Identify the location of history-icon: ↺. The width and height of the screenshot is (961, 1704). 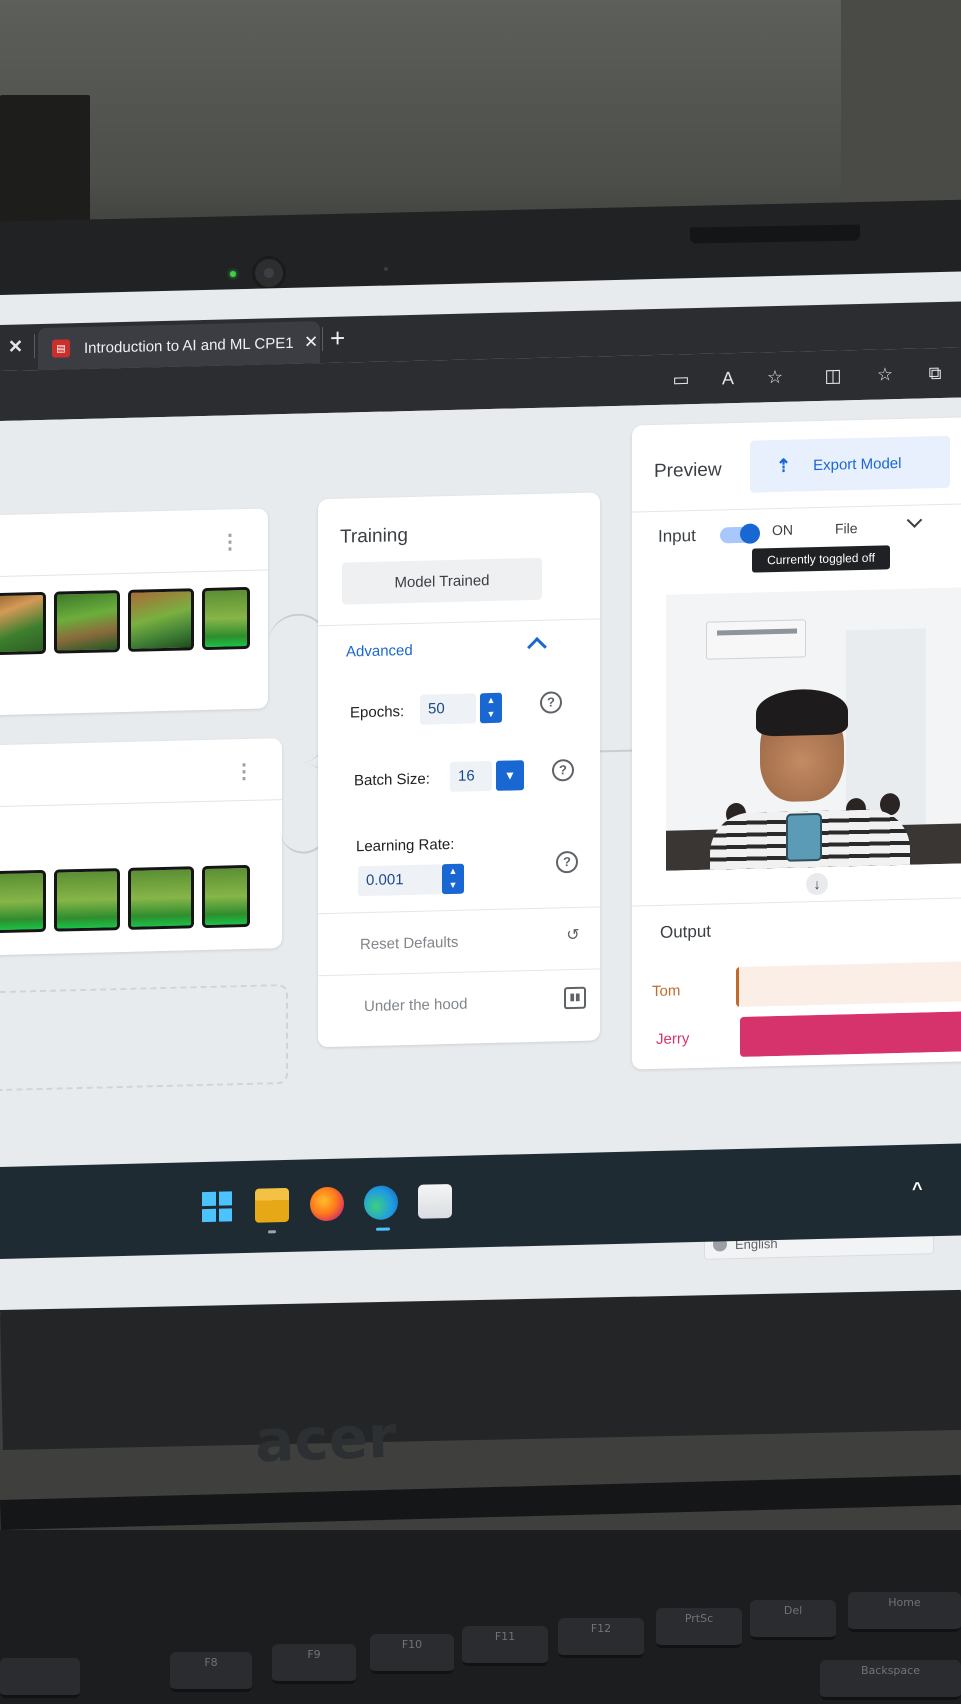
(573, 936).